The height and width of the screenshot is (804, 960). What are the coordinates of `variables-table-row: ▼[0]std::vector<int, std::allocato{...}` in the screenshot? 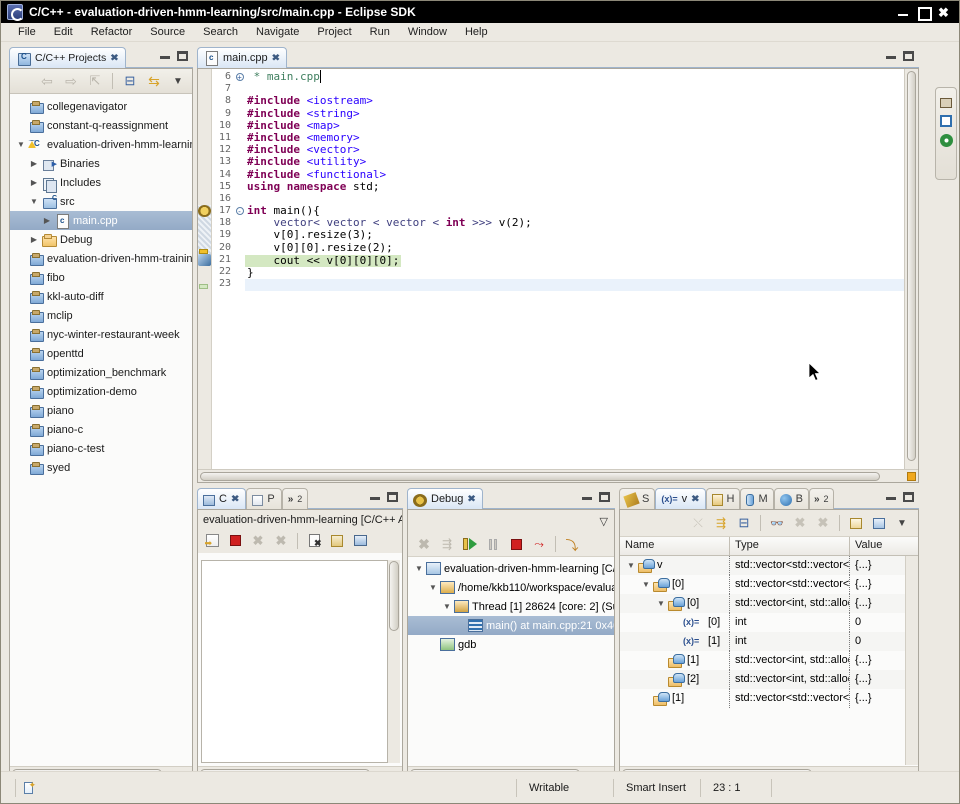 It's located at (769, 603).